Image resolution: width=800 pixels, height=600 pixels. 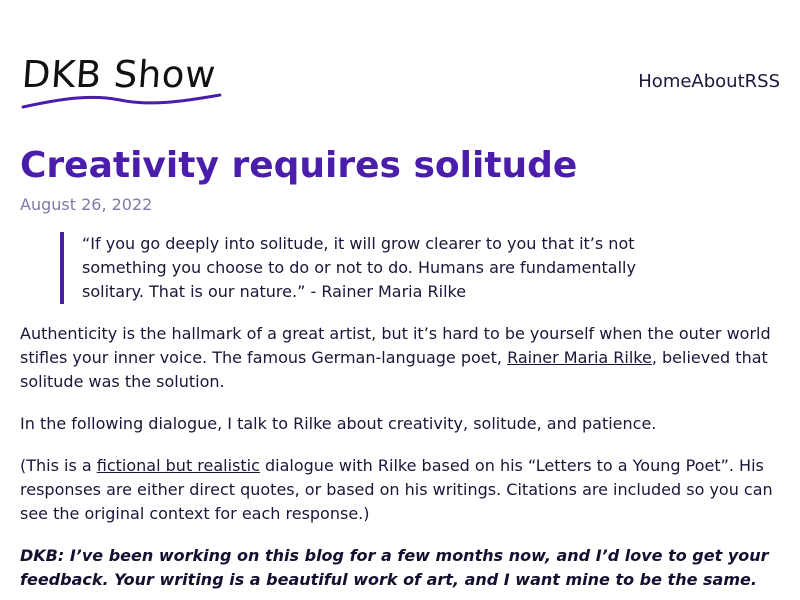 I want to click on post-title: Creativity requires solitude, so click(x=299, y=165).